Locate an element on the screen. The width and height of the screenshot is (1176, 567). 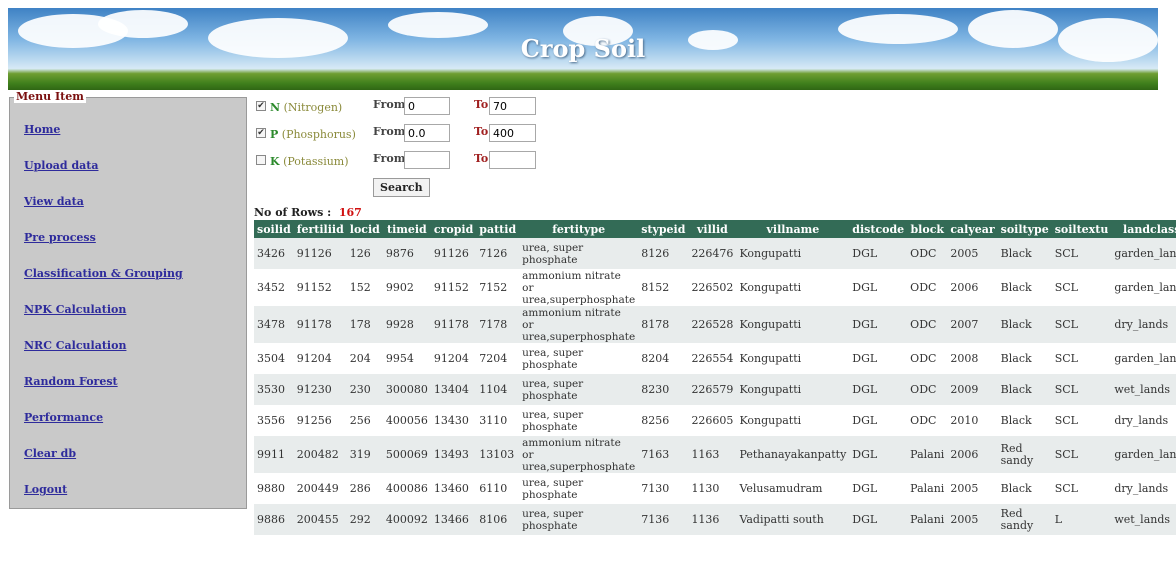
table-cell: 204 is located at coordinates (364, 358).